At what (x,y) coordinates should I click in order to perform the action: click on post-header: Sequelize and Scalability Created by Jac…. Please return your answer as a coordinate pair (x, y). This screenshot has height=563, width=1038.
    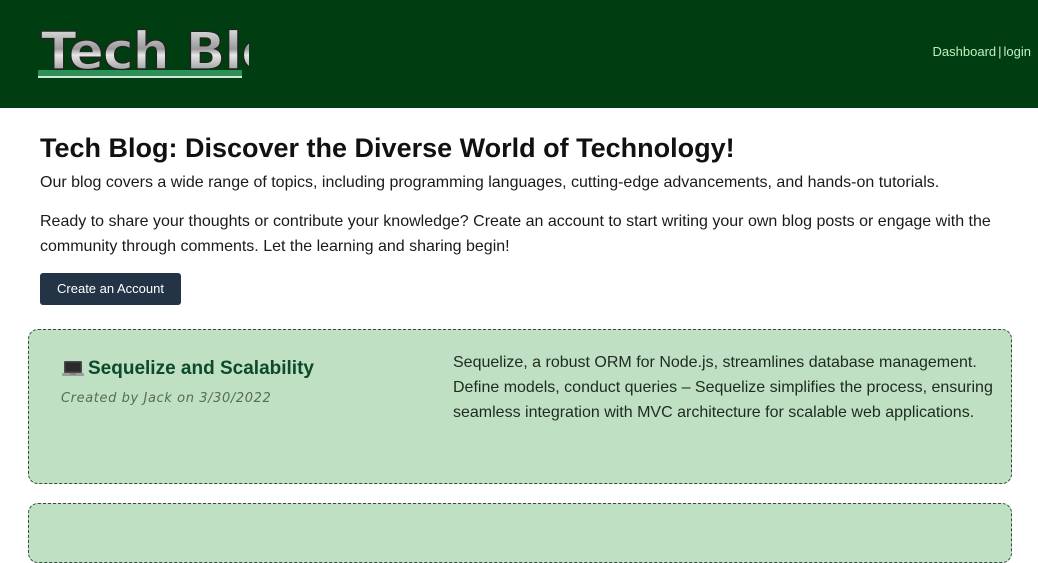
    Looking at the image, I should click on (251, 381).